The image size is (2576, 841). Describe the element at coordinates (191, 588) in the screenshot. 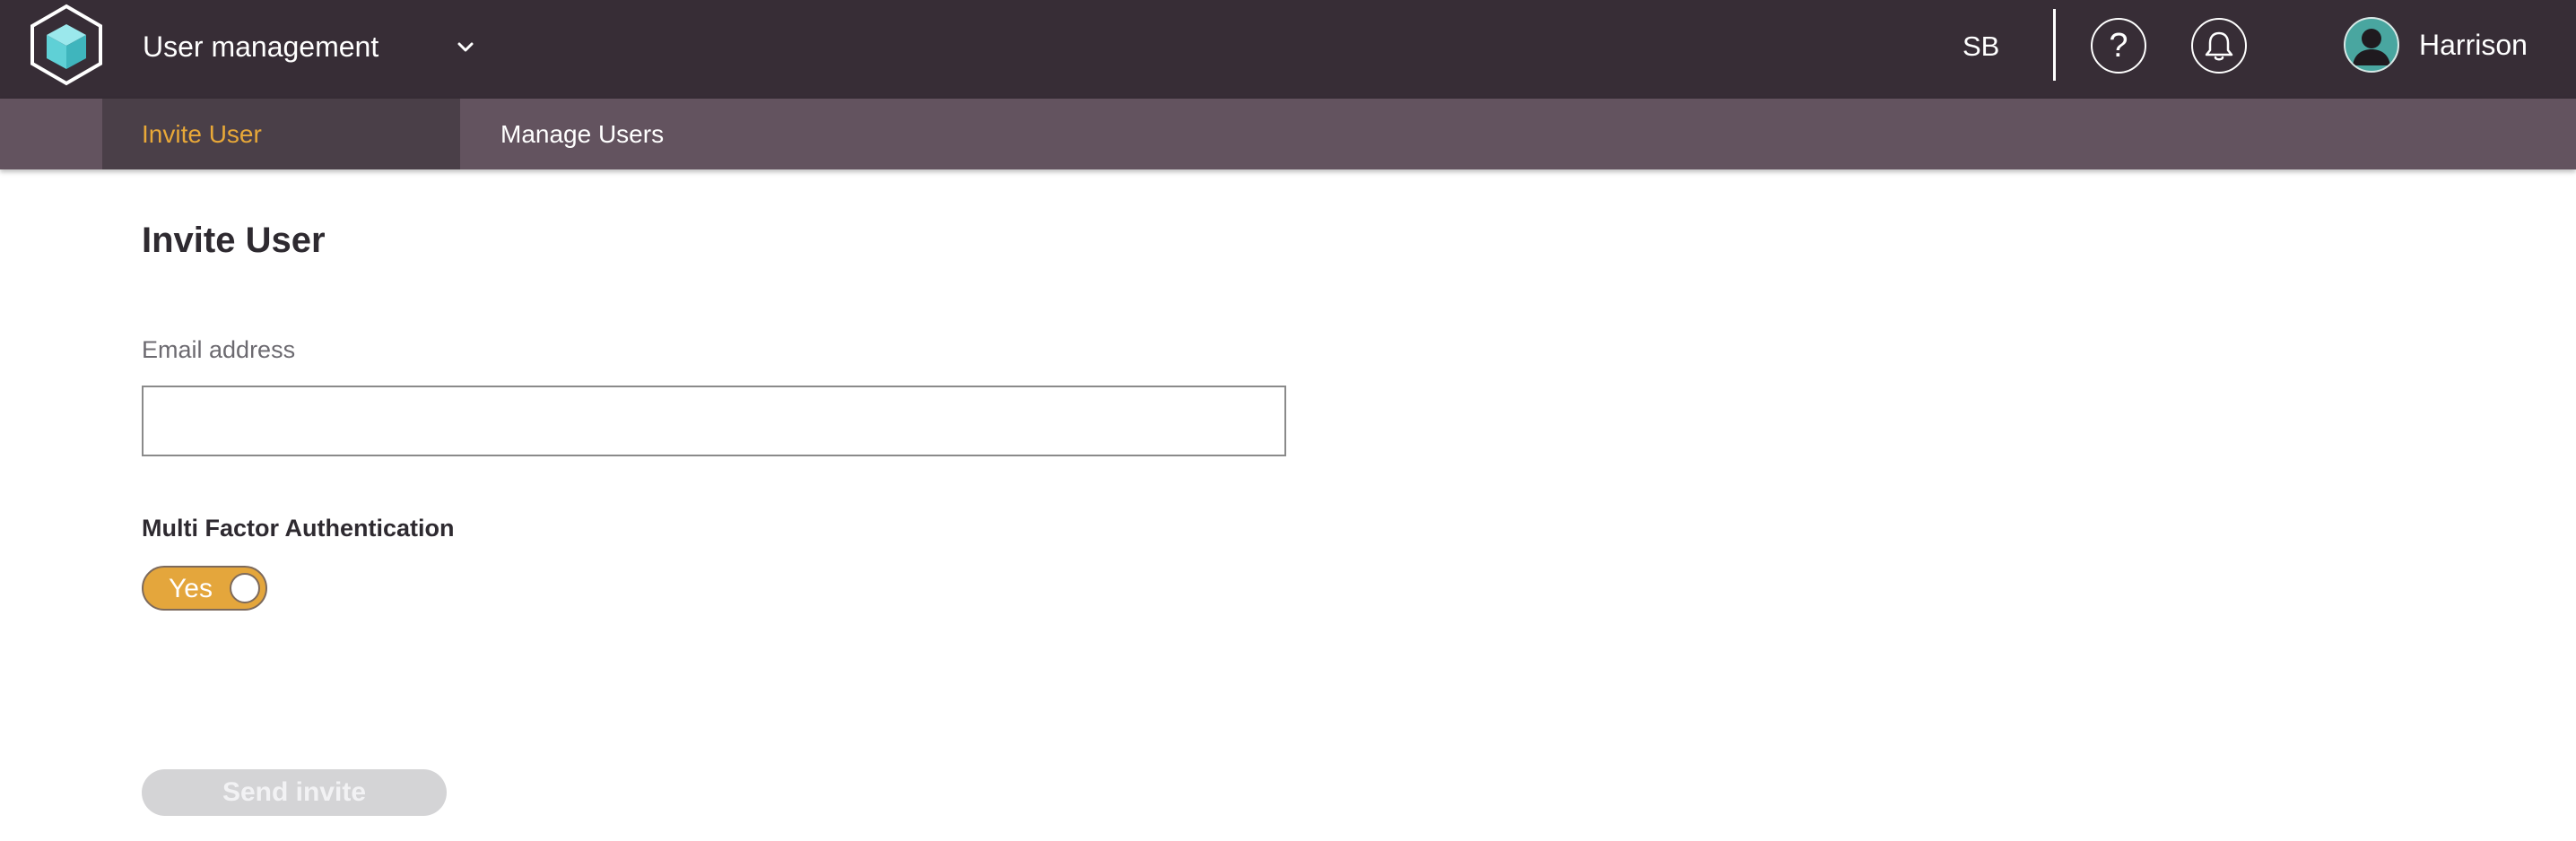

I see `mfa-toggle-label: Yes` at that location.